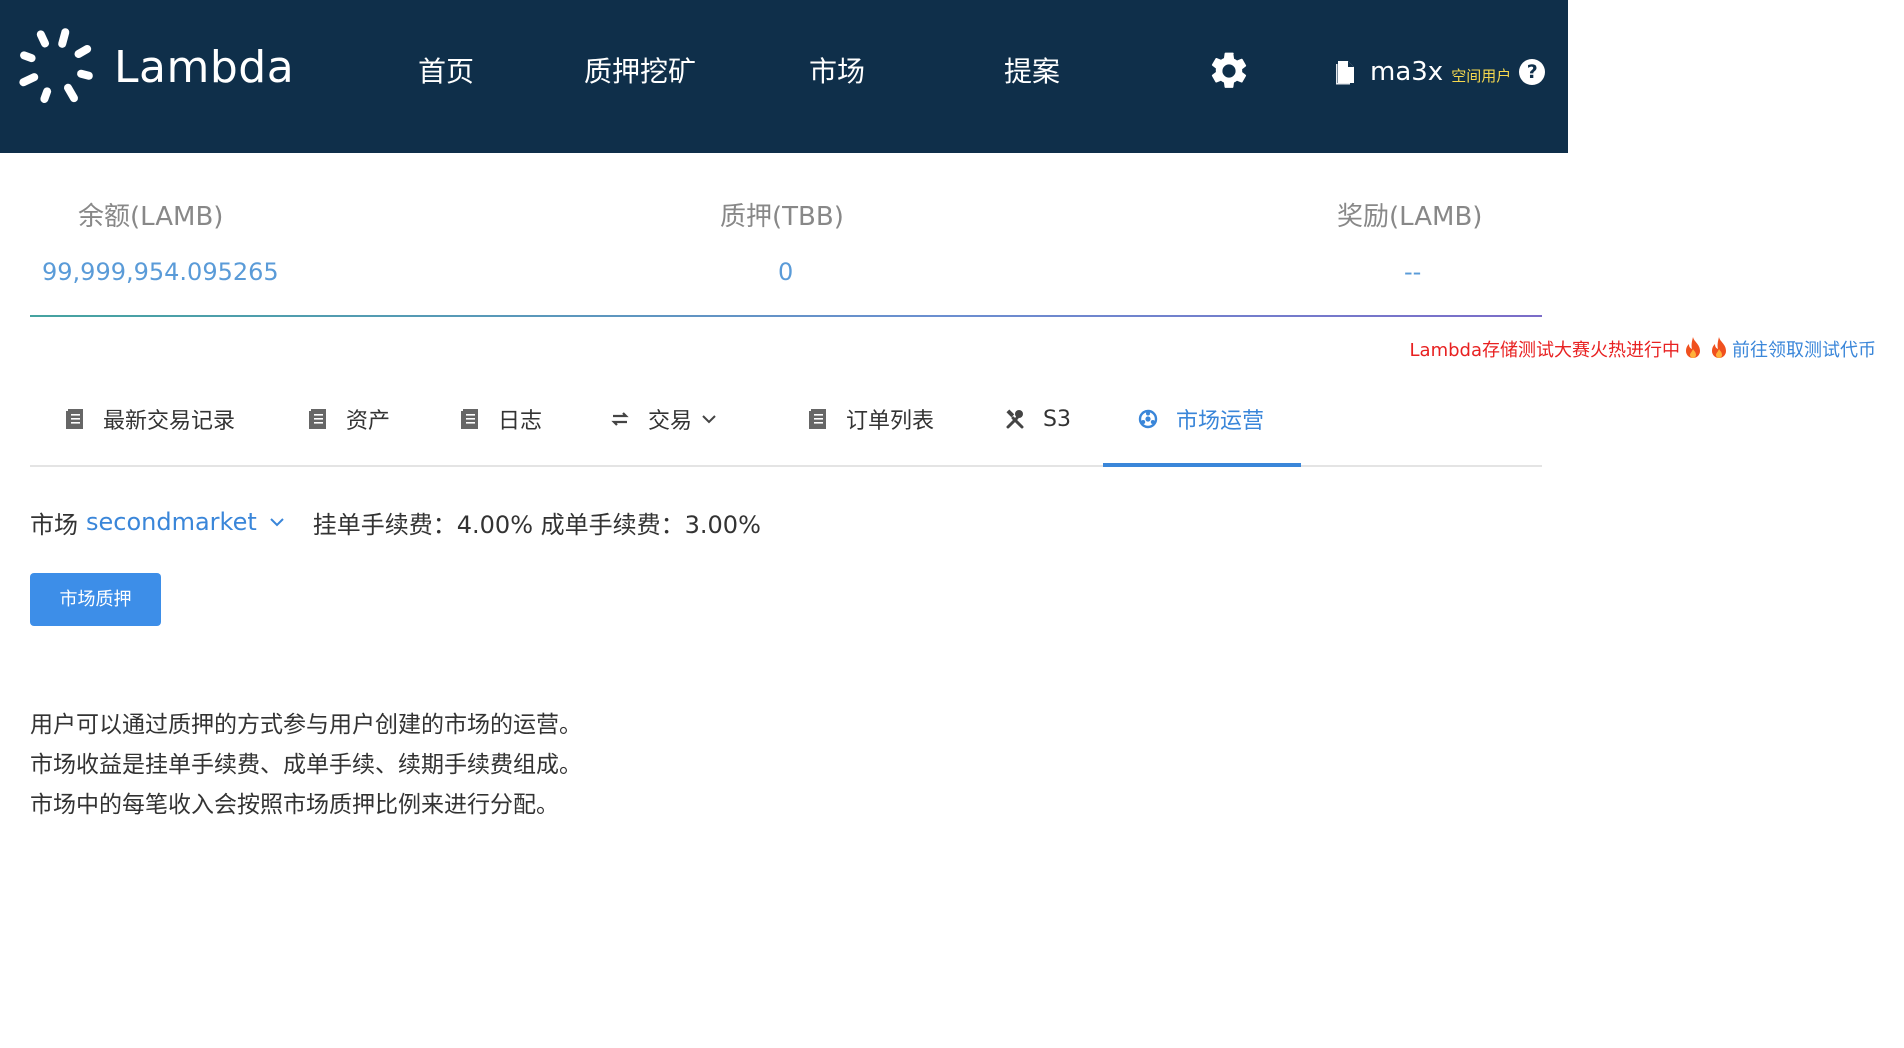 Image resolution: width=1904 pixels, height=1048 pixels. Describe the element at coordinates (1406, 72) in the screenshot. I see `user-name: ma3x` at that location.